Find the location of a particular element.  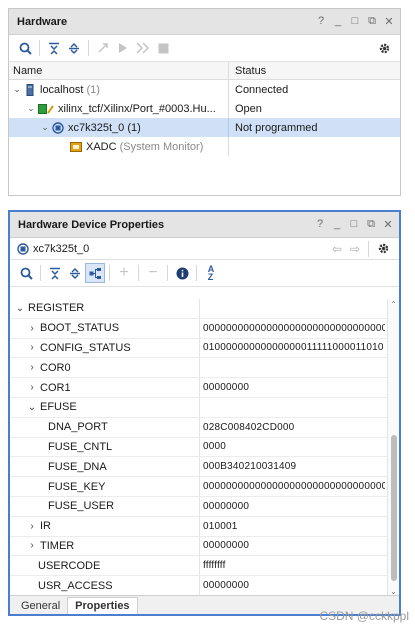

property-value: 0000 is located at coordinates (292, 446).